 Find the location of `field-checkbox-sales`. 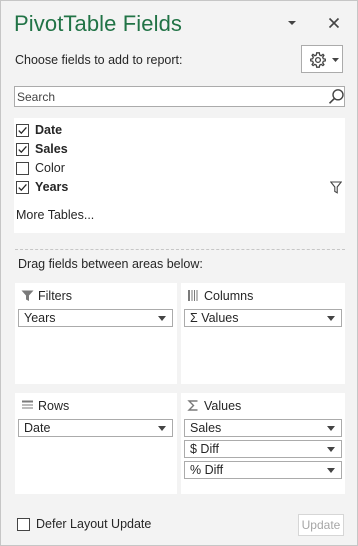

field-checkbox-sales is located at coordinates (22, 149).